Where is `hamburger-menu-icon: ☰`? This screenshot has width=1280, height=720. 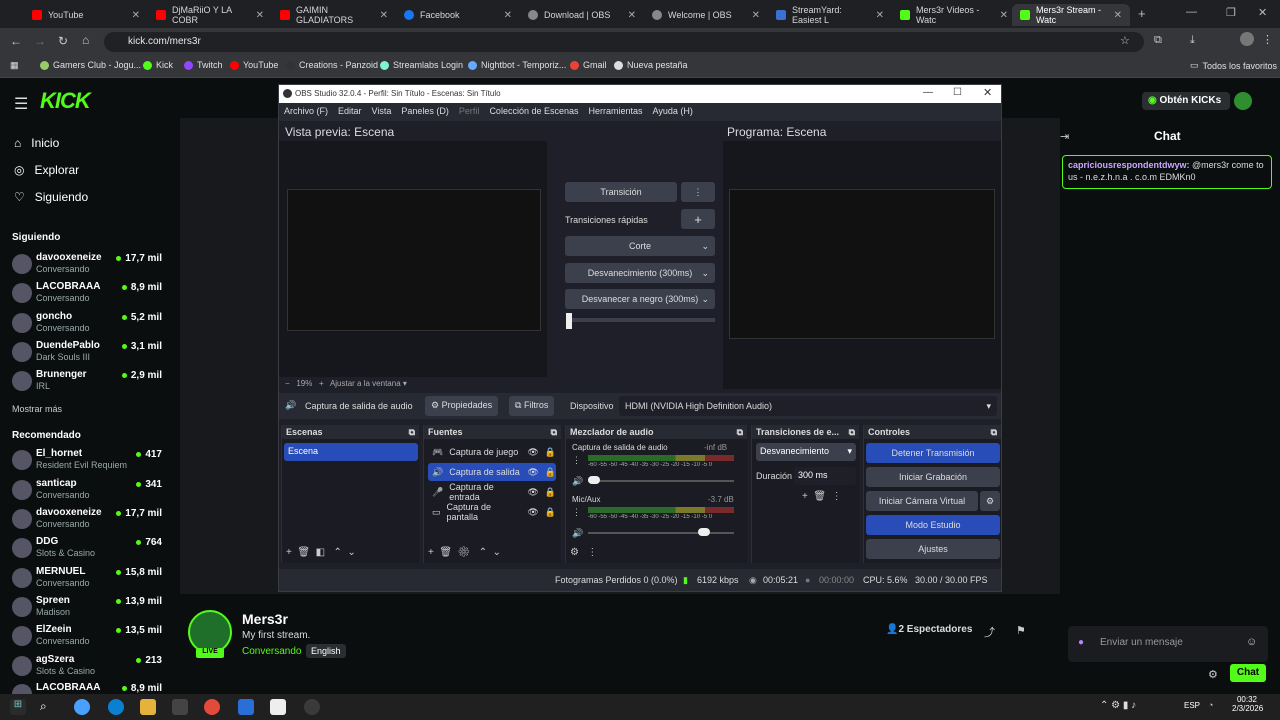
hamburger-menu-icon: ☰ is located at coordinates (21, 104).